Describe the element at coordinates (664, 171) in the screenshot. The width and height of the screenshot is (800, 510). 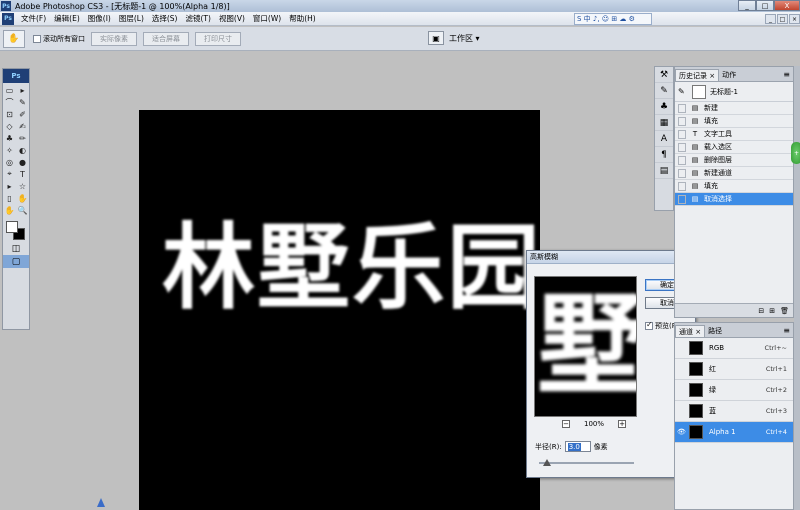
I see `layer-comps-dock-icon: ▤` at that location.